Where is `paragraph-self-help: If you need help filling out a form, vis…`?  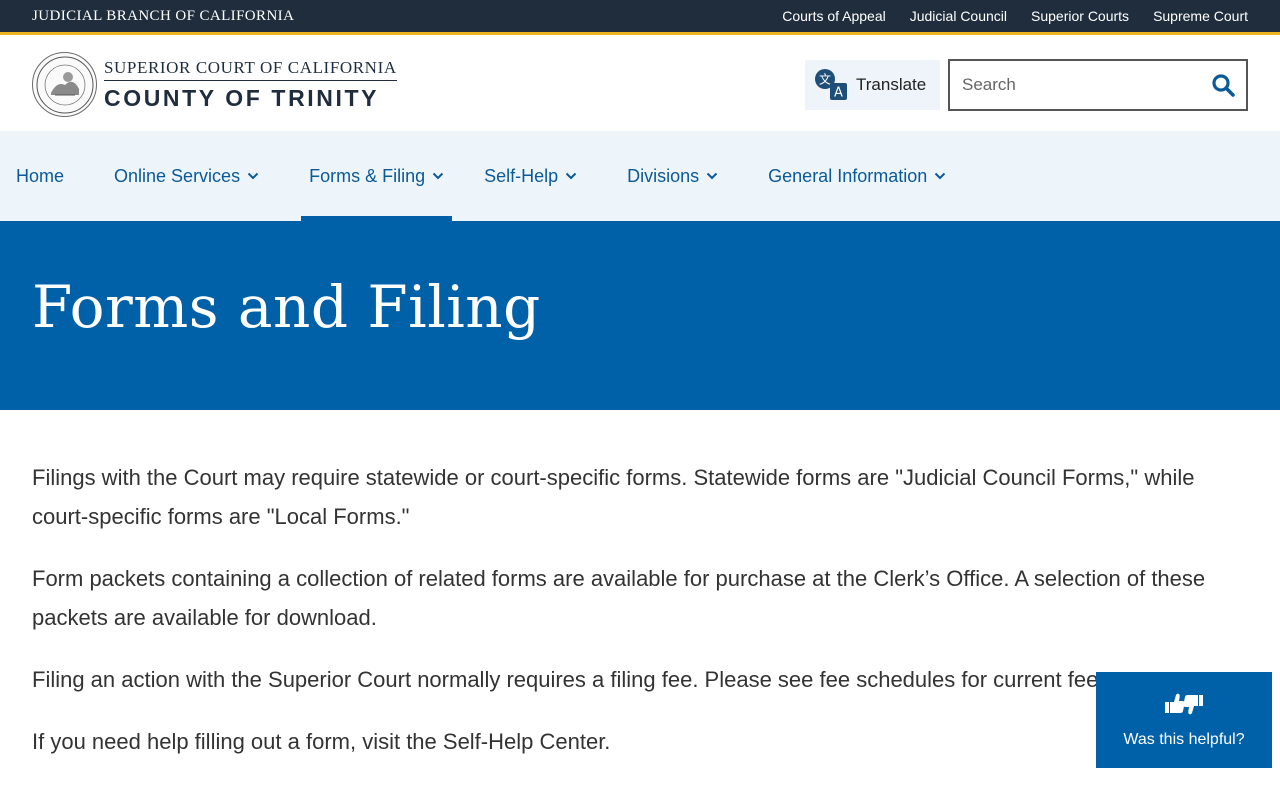
paragraph-self-help: If you need help filling out a form, vis… is located at coordinates (321, 741).